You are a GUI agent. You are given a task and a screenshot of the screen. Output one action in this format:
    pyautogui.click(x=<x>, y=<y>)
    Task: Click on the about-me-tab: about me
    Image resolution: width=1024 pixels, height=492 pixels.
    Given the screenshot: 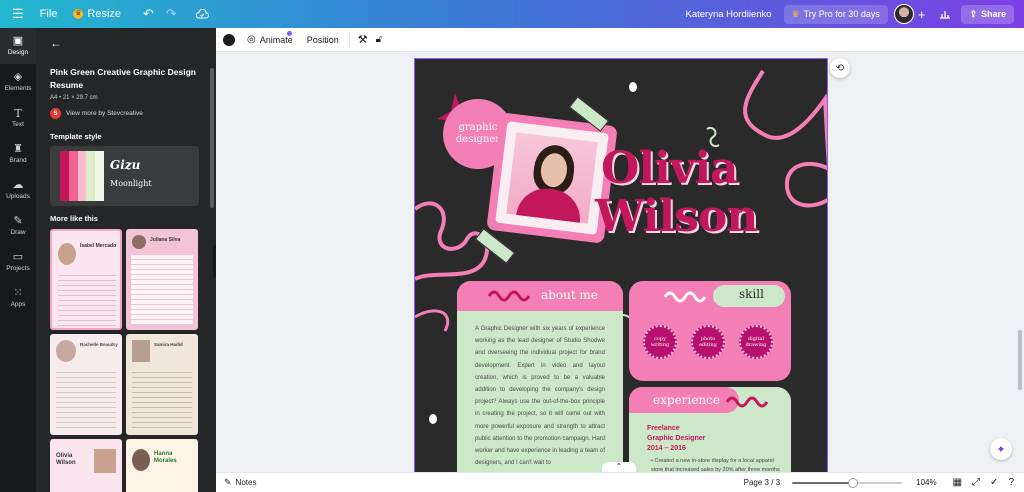 What is the action you would take?
    pyautogui.click(x=540, y=296)
    